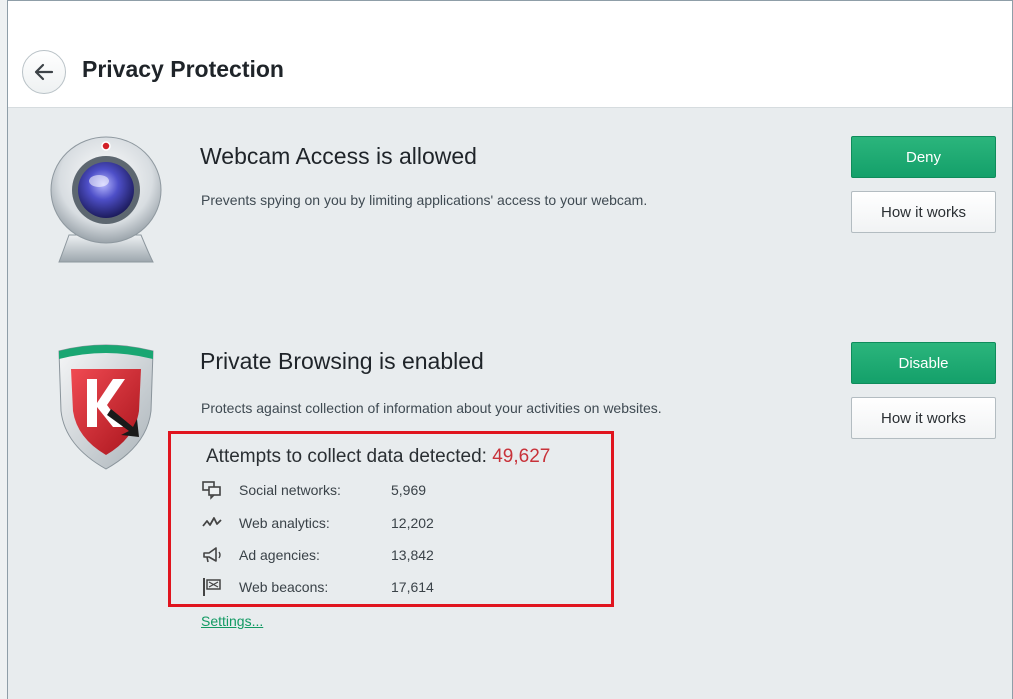  Describe the element at coordinates (183, 69) in the screenshot. I see `page-title: Privacy Protection` at that location.